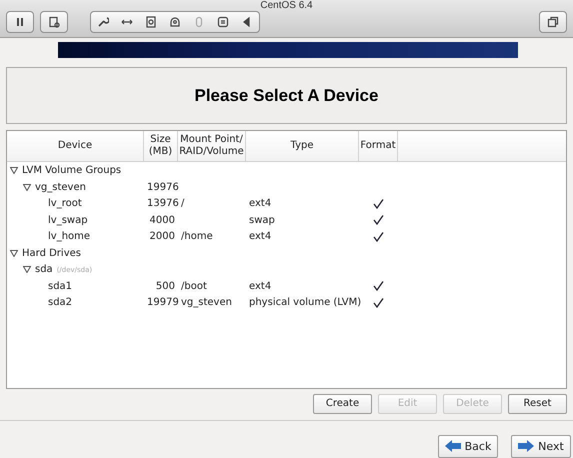  I want to click on device-name: Hard Drives, so click(51, 253).